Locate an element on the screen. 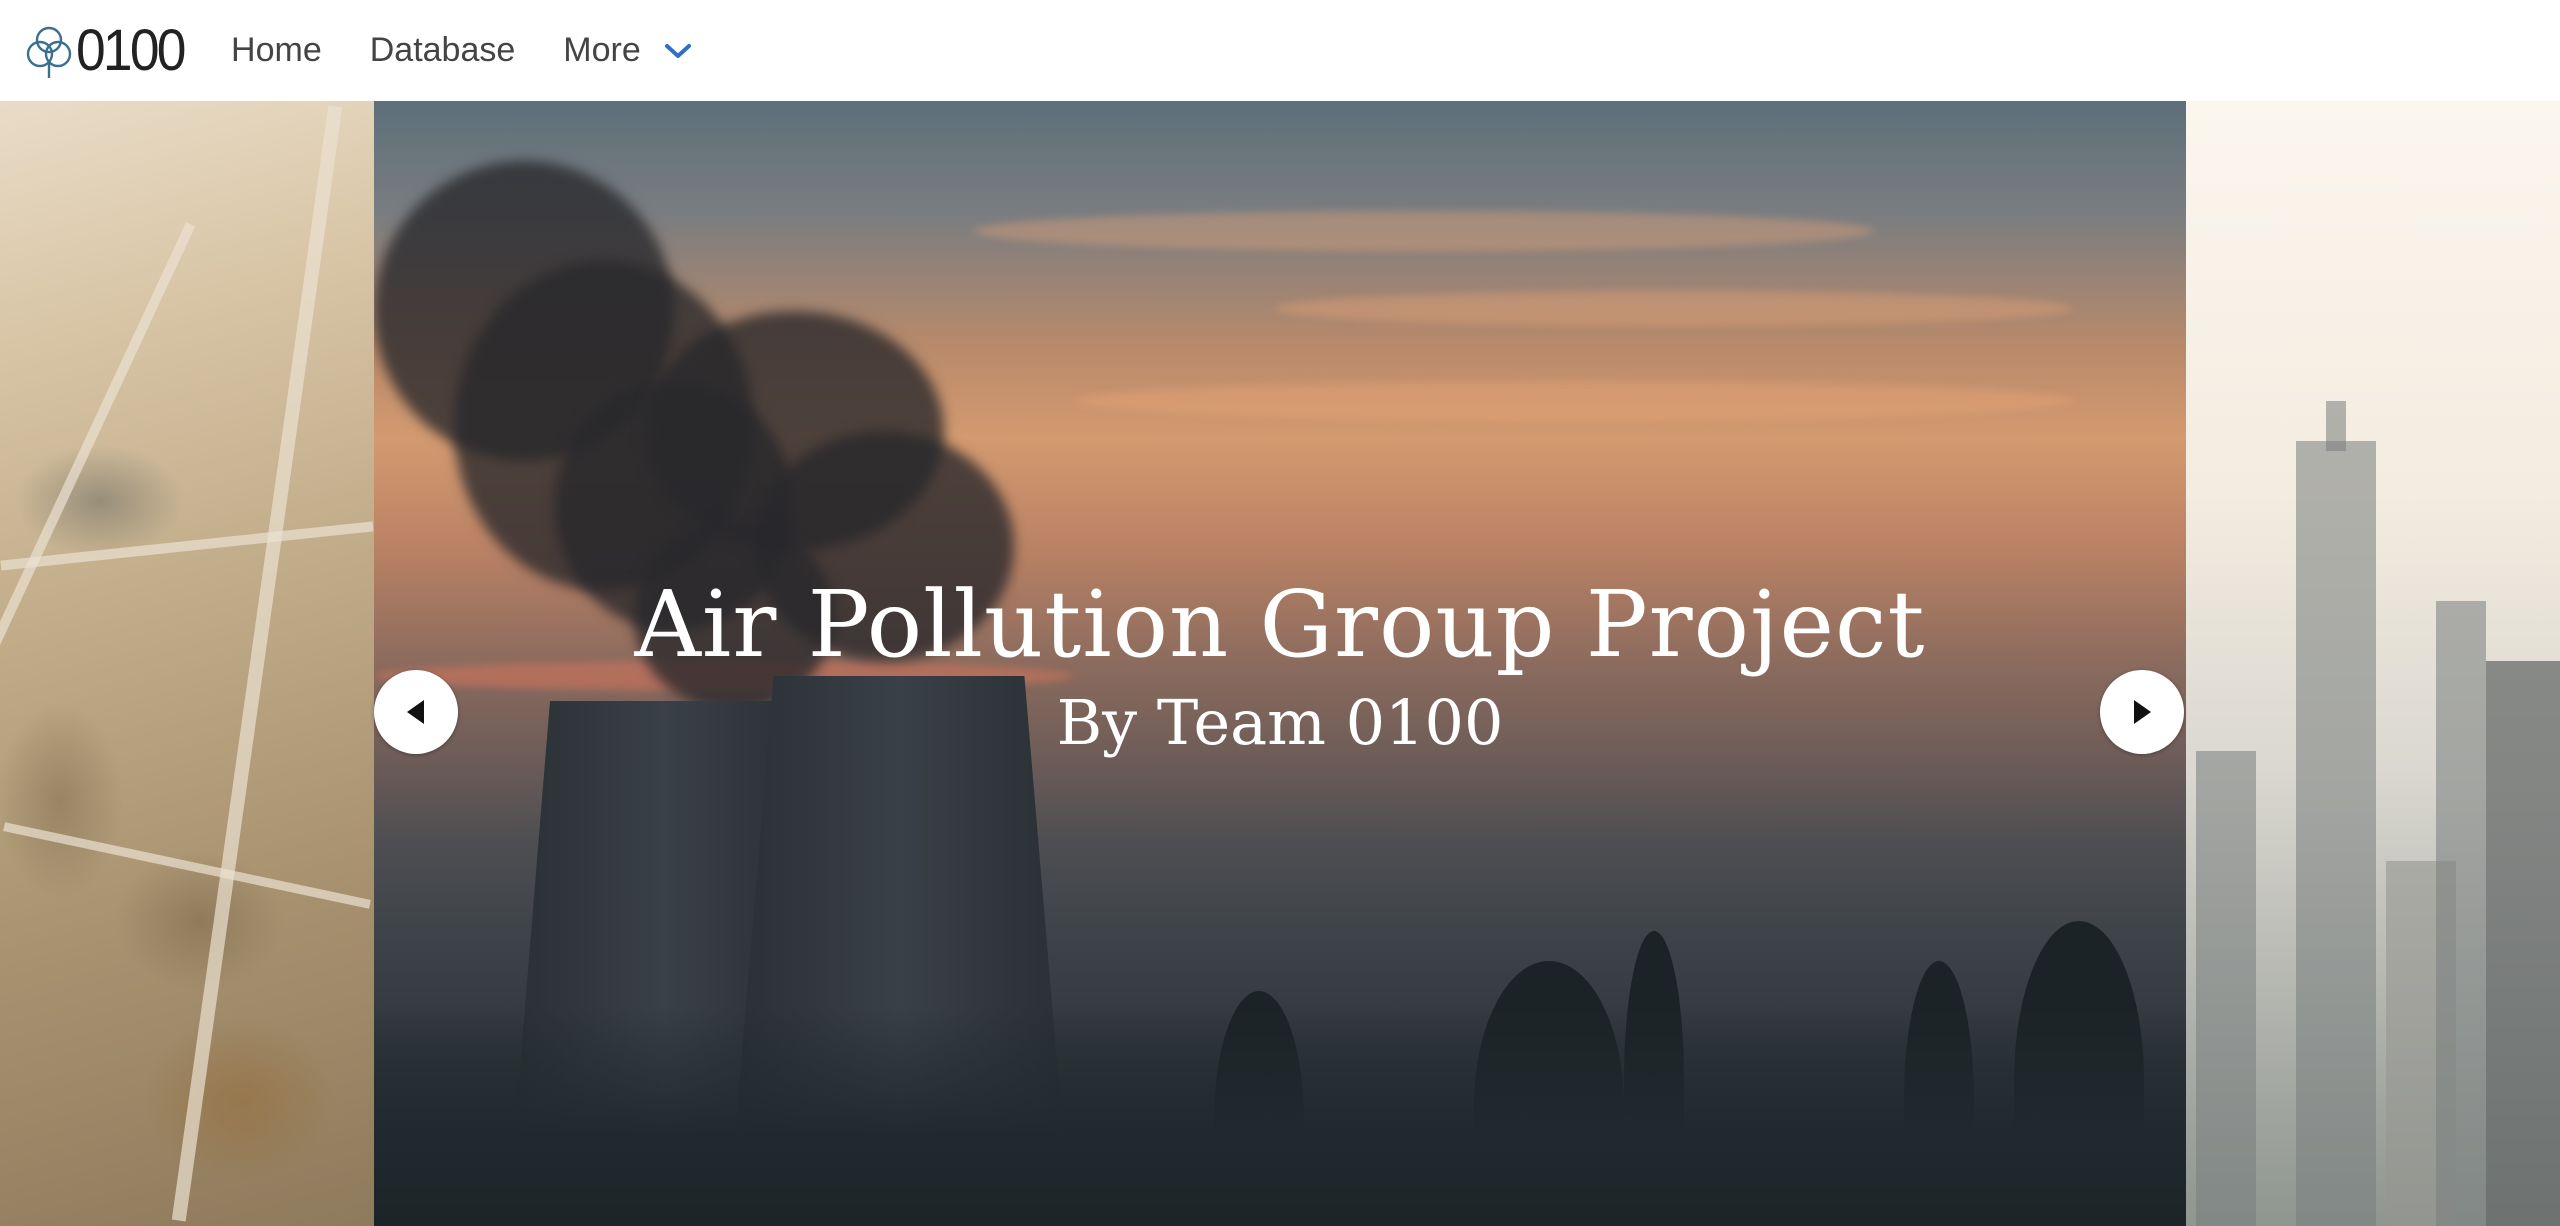  carousel-caption-title: Air Pollution Group Project is located at coordinates (1280, 624).